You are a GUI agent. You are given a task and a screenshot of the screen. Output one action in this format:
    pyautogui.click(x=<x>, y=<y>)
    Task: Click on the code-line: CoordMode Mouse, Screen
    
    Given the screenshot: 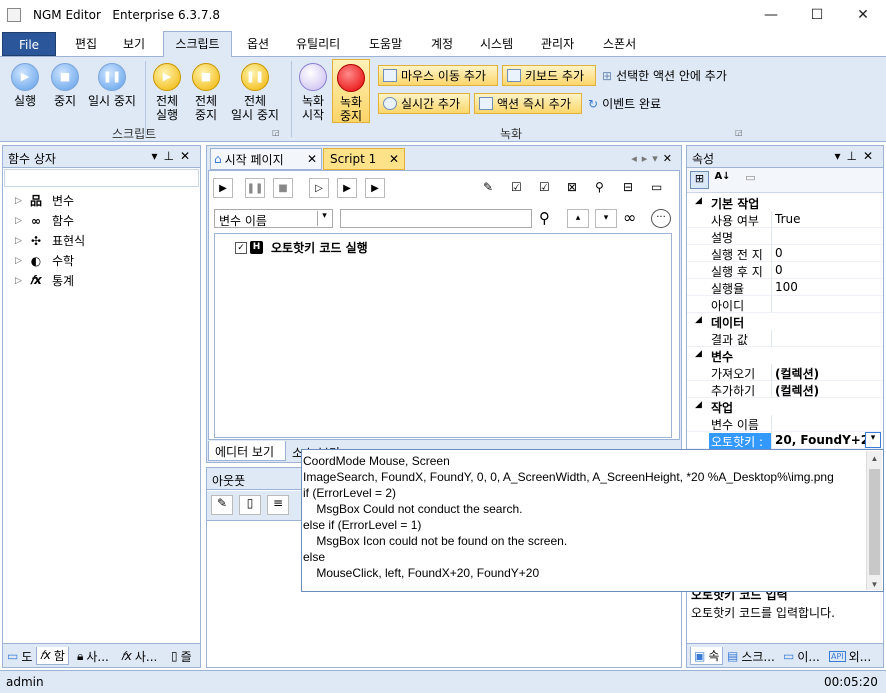 What is the action you would take?
    pyautogui.click(x=592, y=461)
    